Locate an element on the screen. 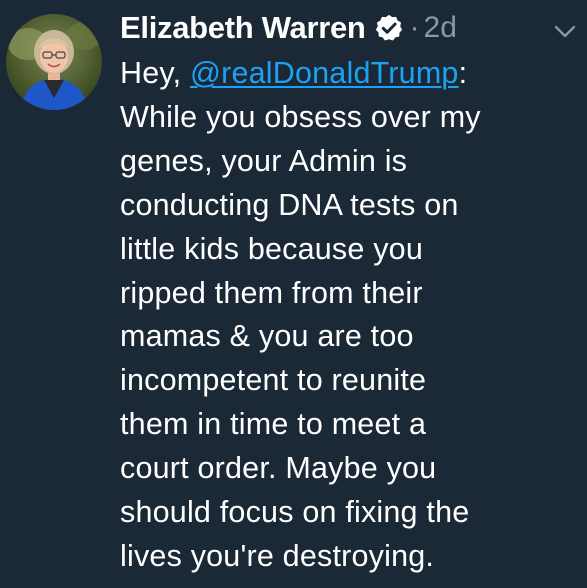  tweet-line: should focus on fixing the is located at coordinates (295, 512).